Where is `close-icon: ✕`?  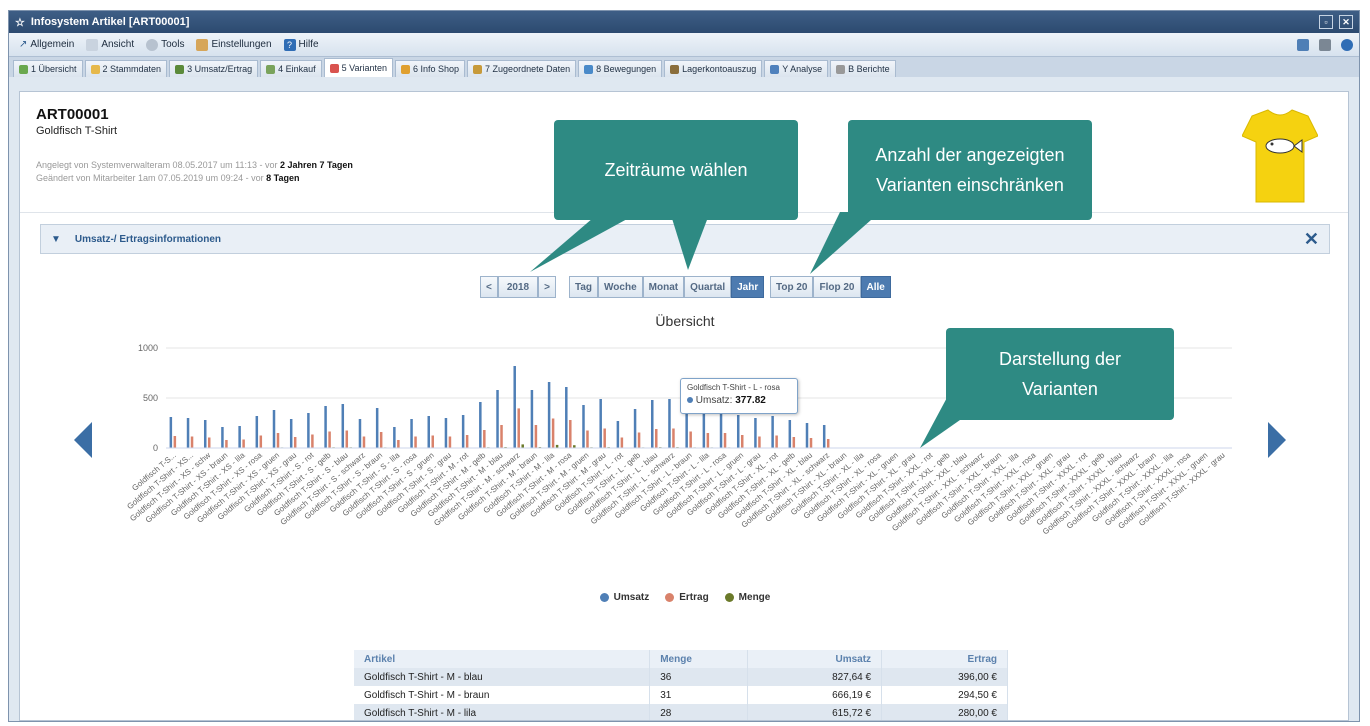 close-icon: ✕ is located at coordinates (1311, 239).